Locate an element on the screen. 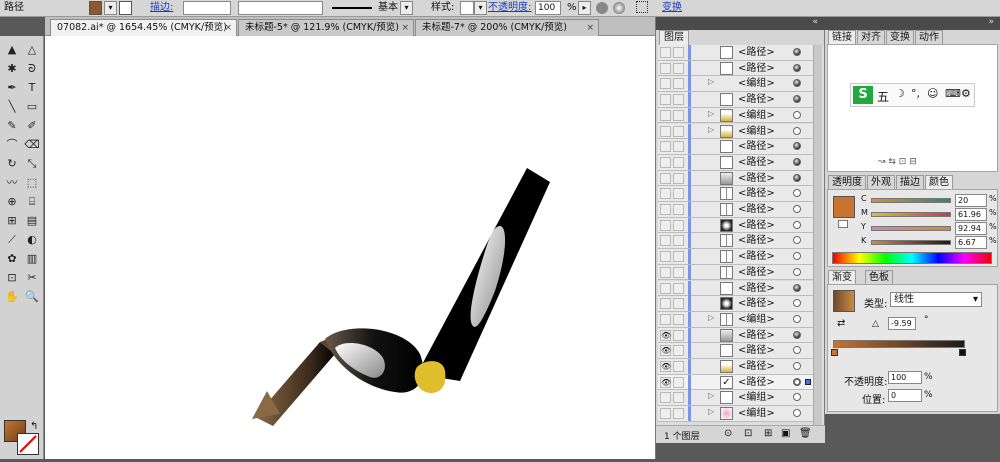 The image size is (1000, 462). transform-link: 变换 is located at coordinates (672, 8).